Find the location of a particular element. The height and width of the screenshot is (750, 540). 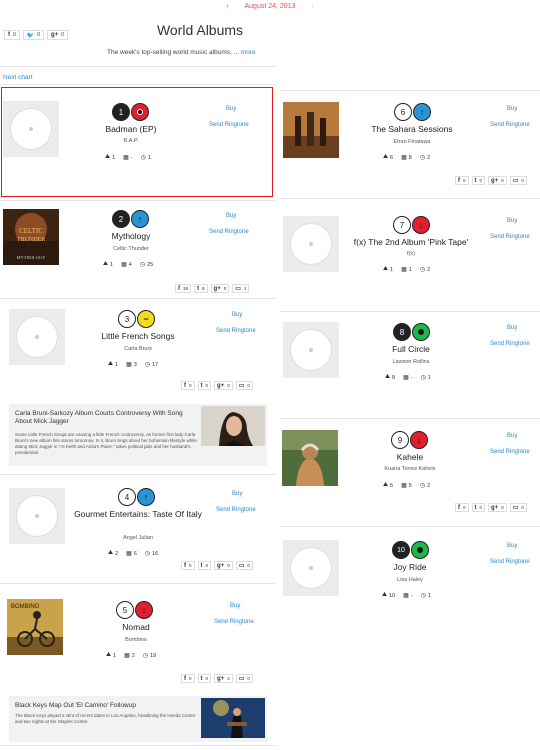

album-cover-nomad: BOMBINO is located at coordinates (35, 627).